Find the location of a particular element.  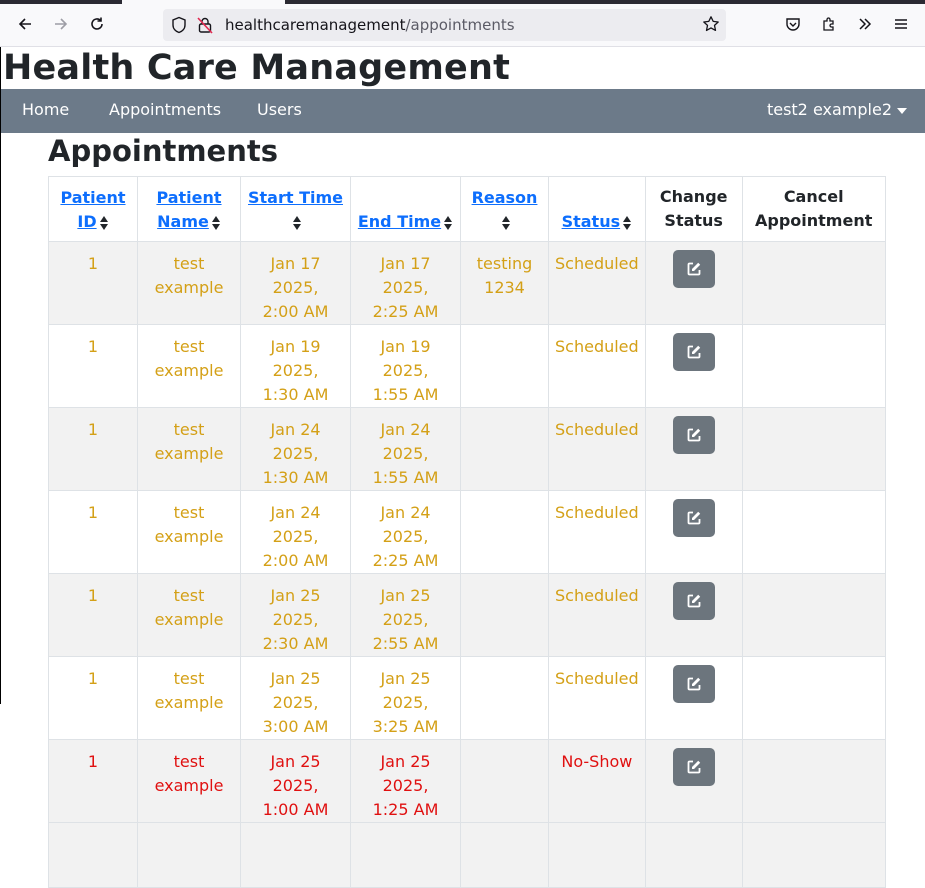

header-patient-name: Patient Name is located at coordinates (189, 209).